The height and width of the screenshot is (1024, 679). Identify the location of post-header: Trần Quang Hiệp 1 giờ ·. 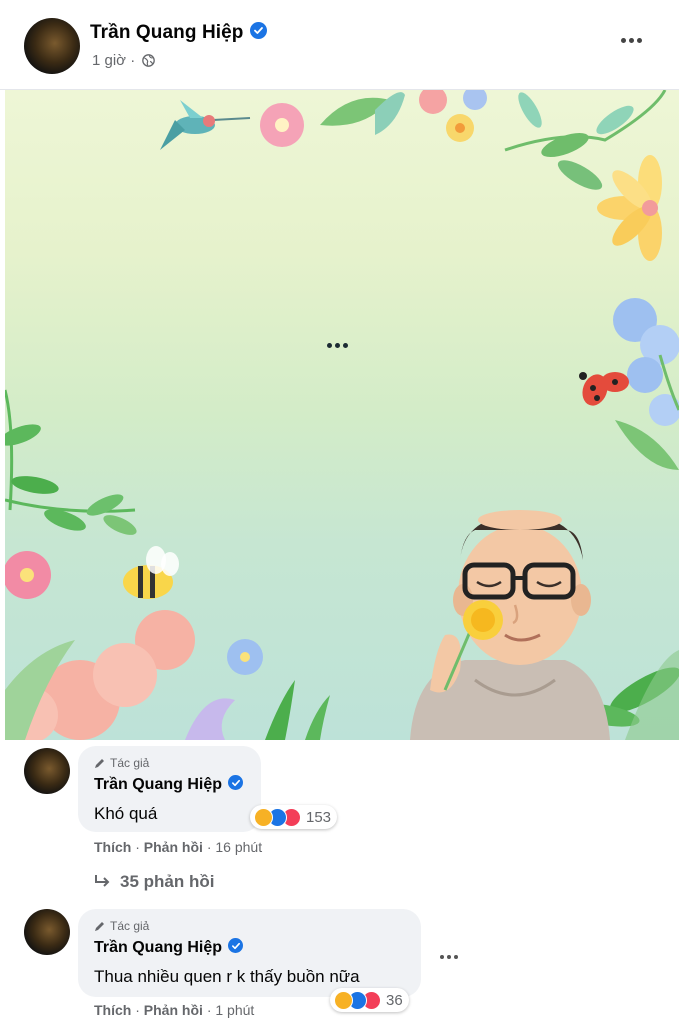
(339, 45).